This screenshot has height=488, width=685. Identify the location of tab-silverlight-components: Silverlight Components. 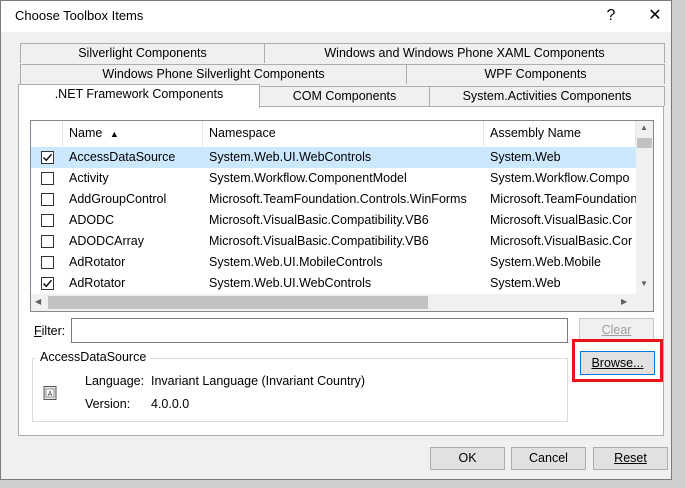
(142, 53).